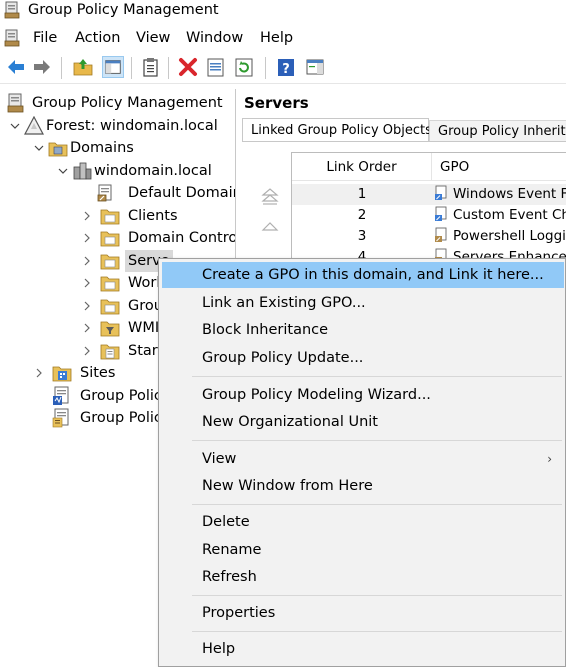 The image size is (566, 667). I want to click on menu-file: File, so click(45, 38).